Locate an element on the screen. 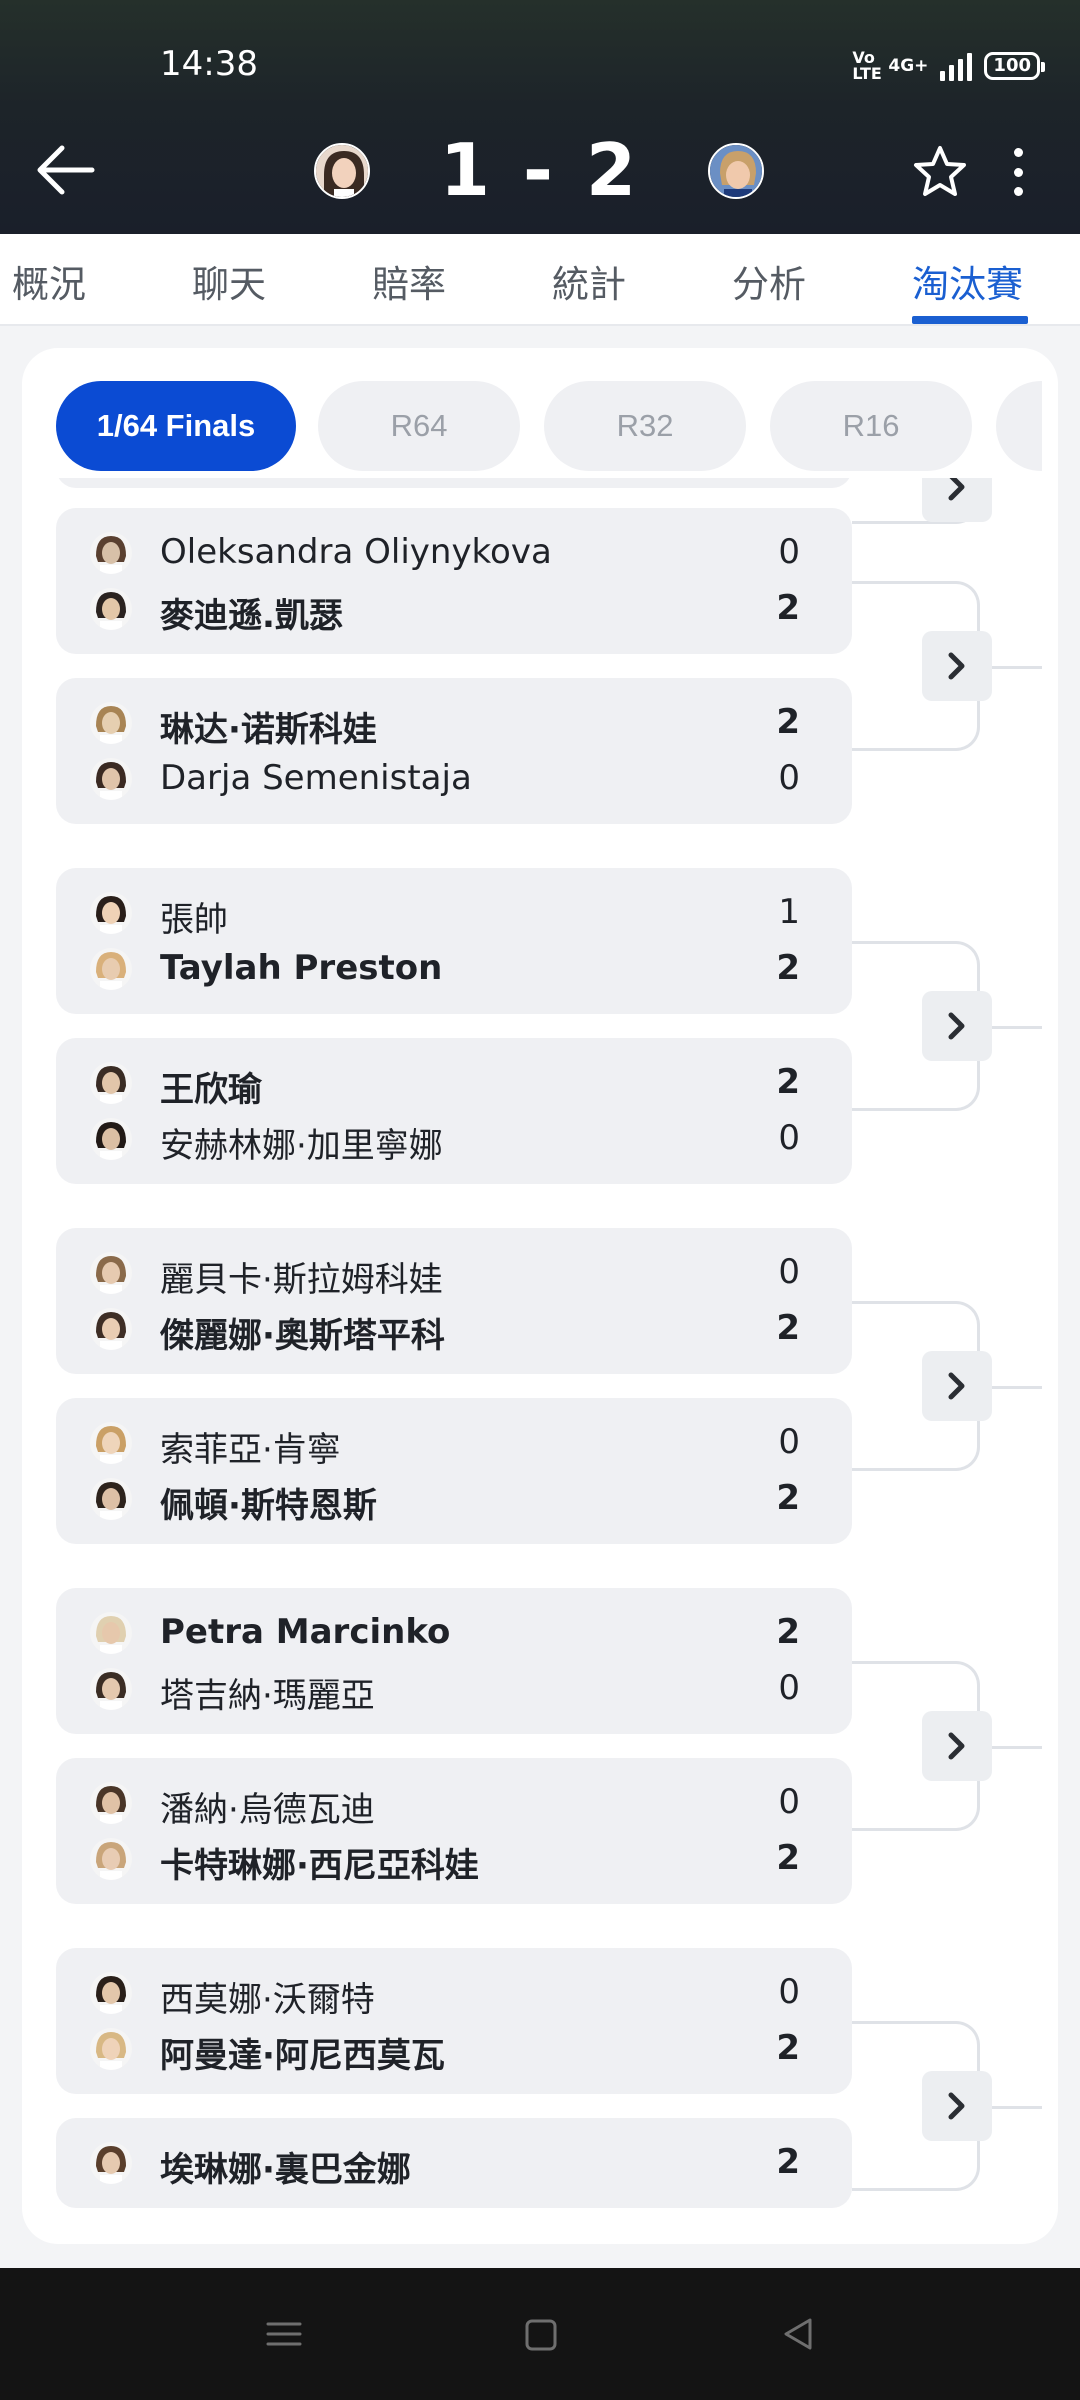 This screenshot has width=1080, height=2400. match-card: 索菲亞·肯寧 0 佩頓·斯特恩斯 2 is located at coordinates (454, 1471).